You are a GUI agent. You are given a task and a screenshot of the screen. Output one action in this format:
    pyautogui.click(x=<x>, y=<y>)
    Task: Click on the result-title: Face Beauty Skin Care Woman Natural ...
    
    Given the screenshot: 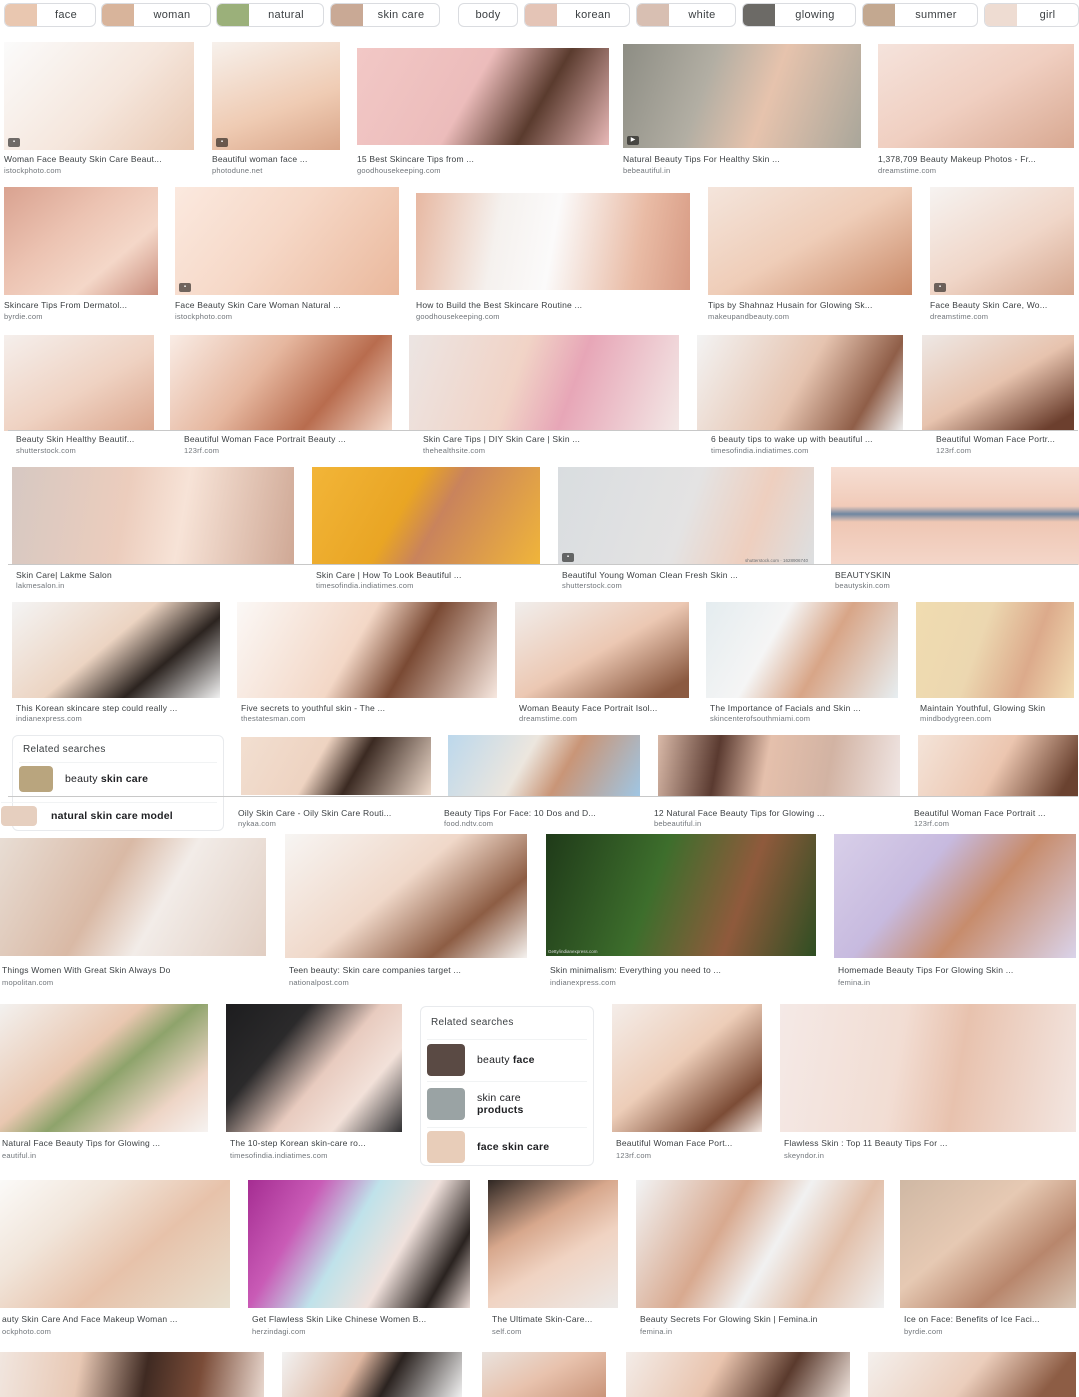 What is the action you would take?
    pyautogui.click(x=287, y=305)
    